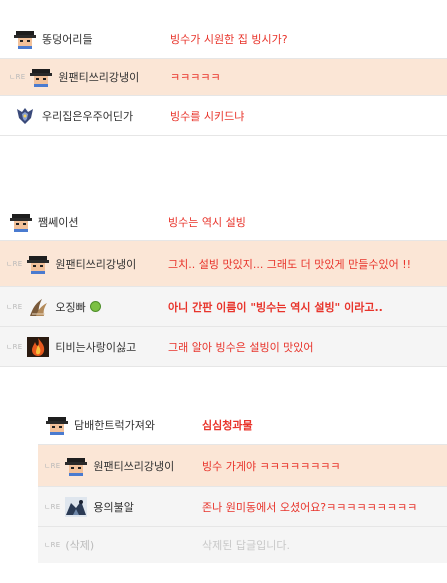 This screenshot has height=583, width=447. I want to click on fire-avatar-icon, so click(38, 346).